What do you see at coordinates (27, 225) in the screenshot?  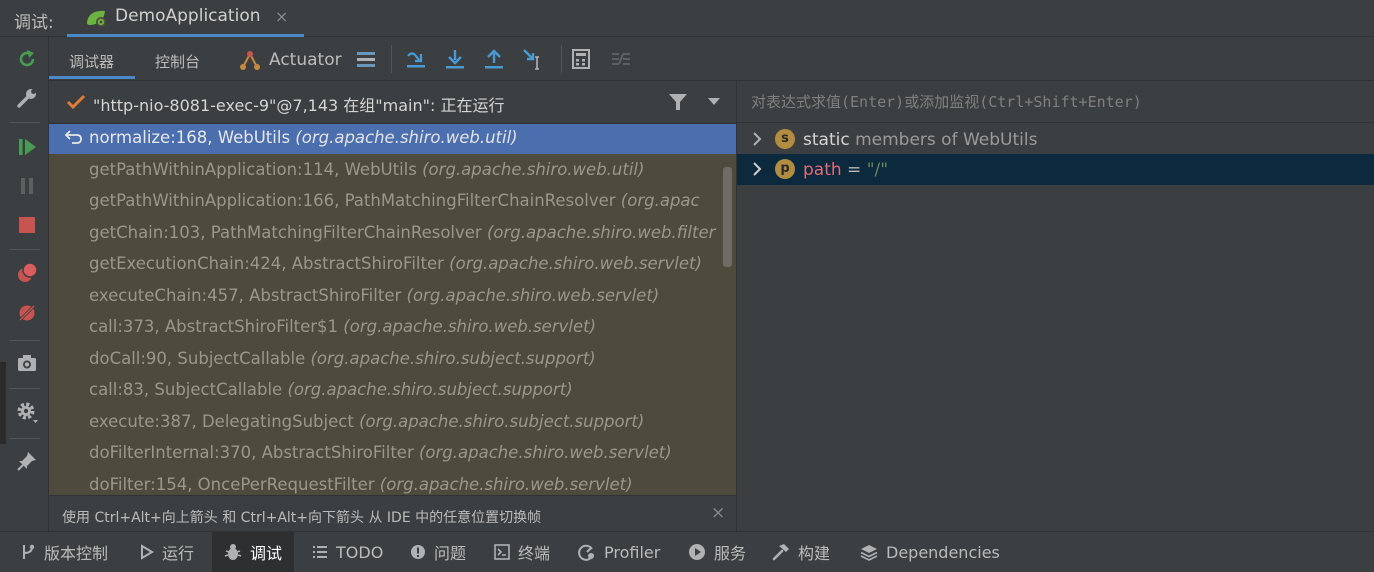 I see `stop-button` at bounding box center [27, 225].